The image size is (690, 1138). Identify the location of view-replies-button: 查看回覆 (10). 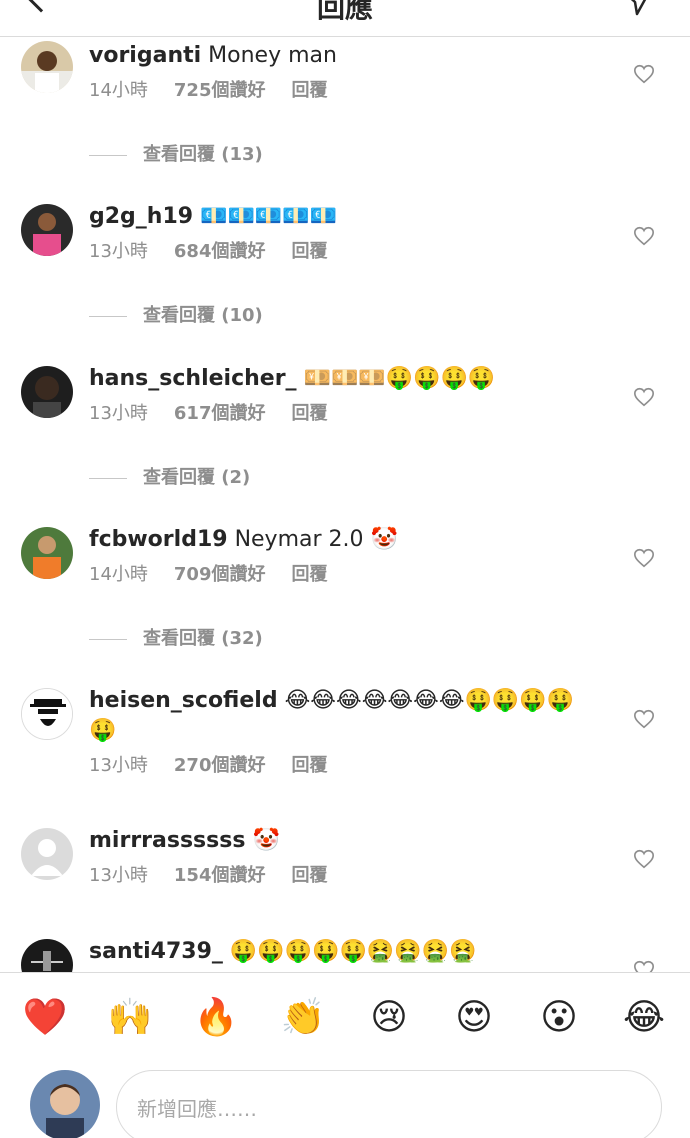
(176, 316).